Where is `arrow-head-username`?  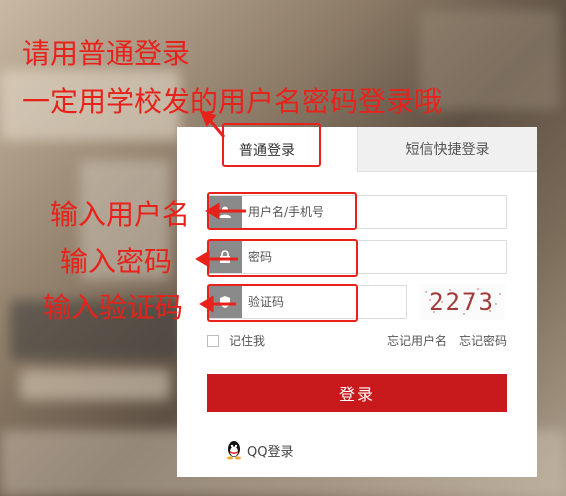
arrow-head-username is located at coordinates (212, 211).